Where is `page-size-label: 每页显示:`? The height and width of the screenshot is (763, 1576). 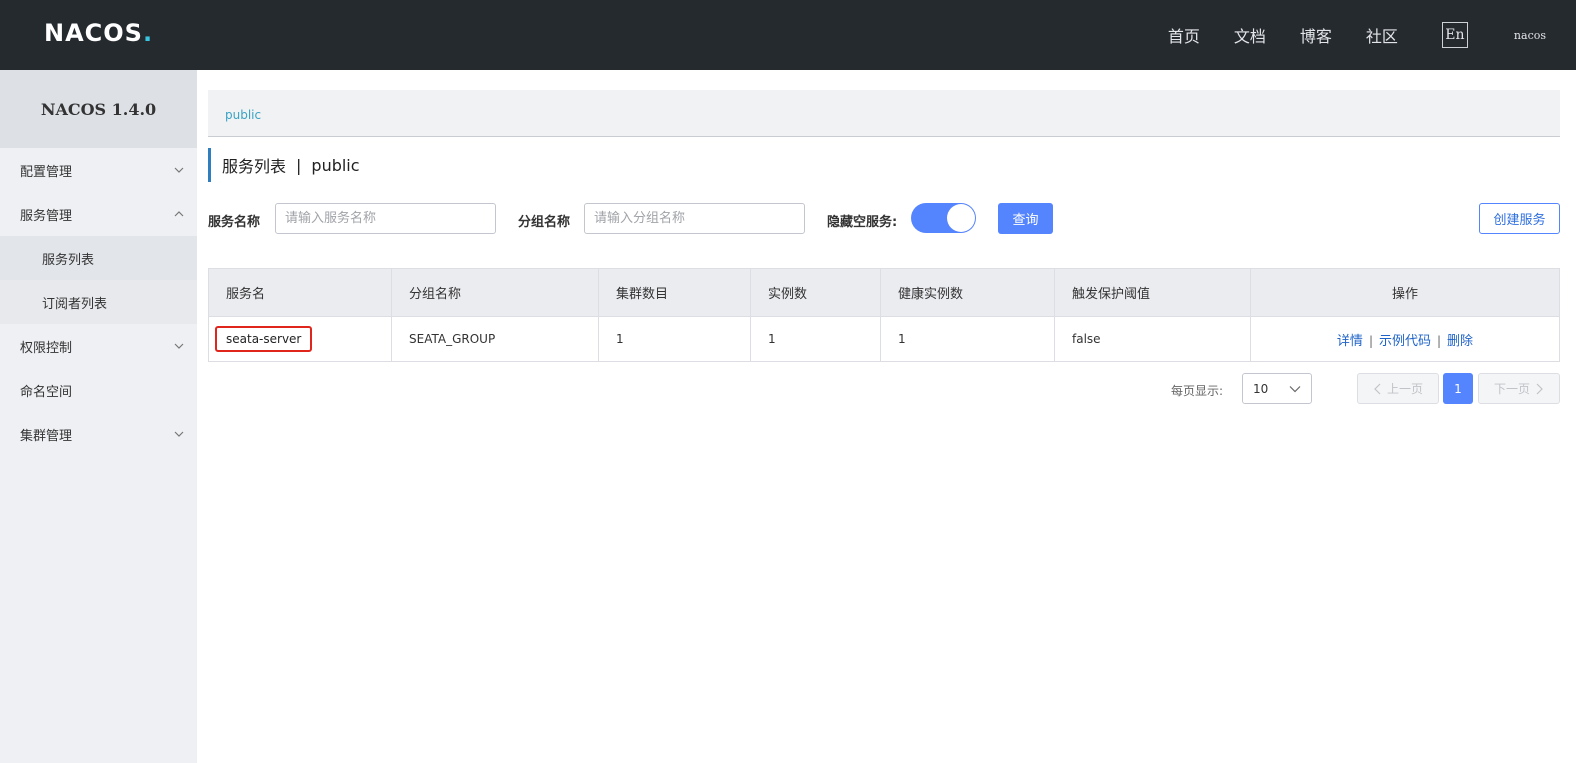
page-size-label: 每页显示: is located at coordinates (1197, 391).